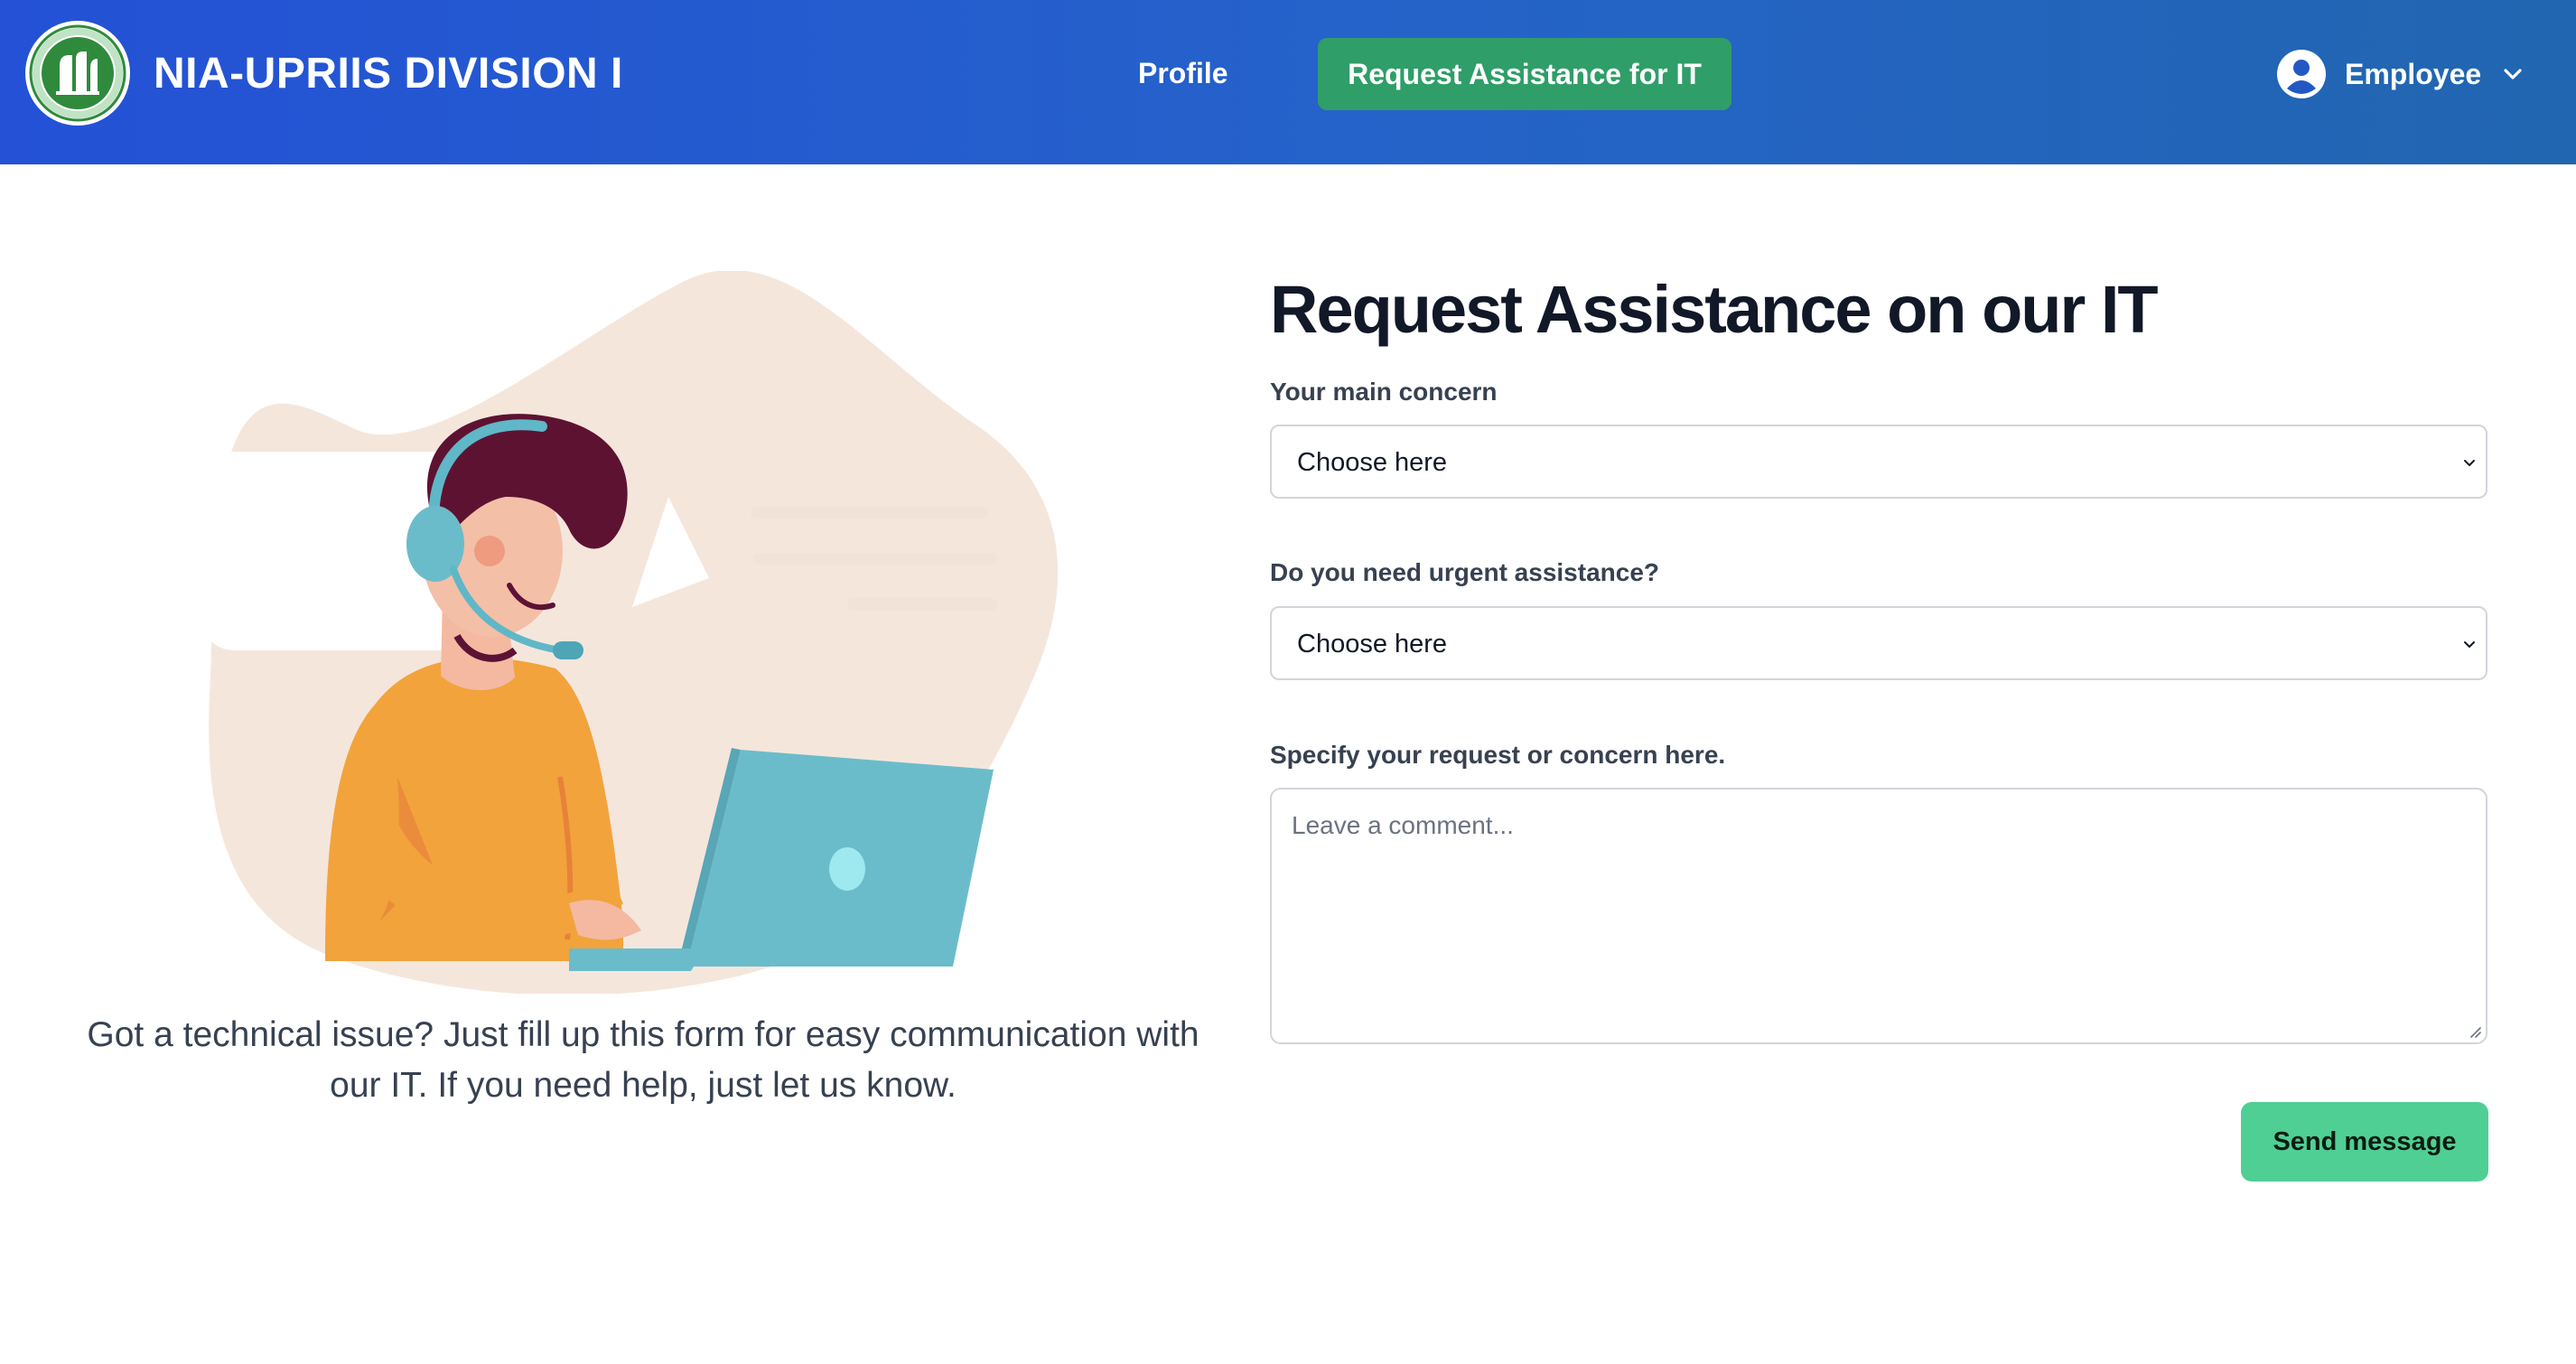  Describe the element at coordinates (1464, 572) in the screenshot. I see `urgent-label: Do you need urgent assistance?` at that location.